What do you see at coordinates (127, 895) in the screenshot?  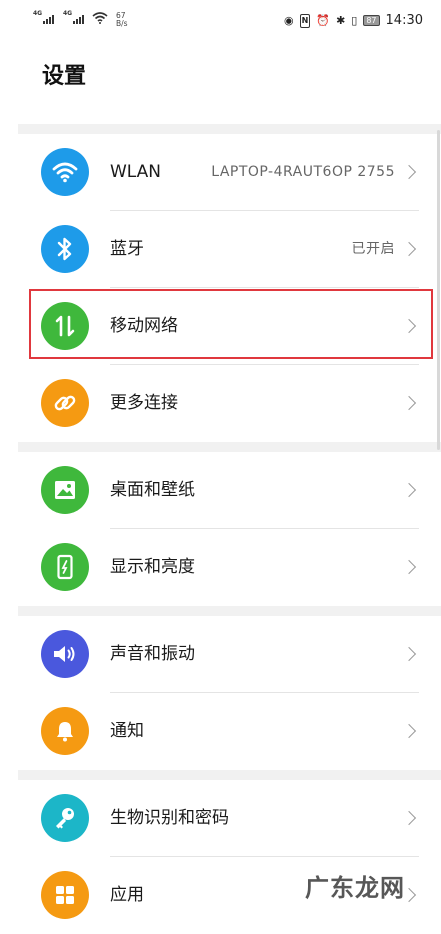 I see `settings-row-label: 应用` at bounding box center [127, 895].